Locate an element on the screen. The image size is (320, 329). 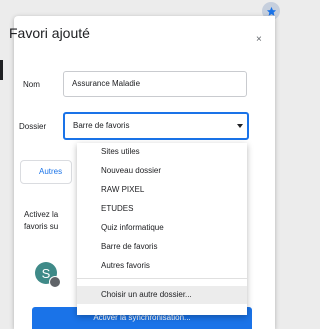
dropdown-item-quiz-informatique: Quiz informatique is located at coordinates (162, 228).